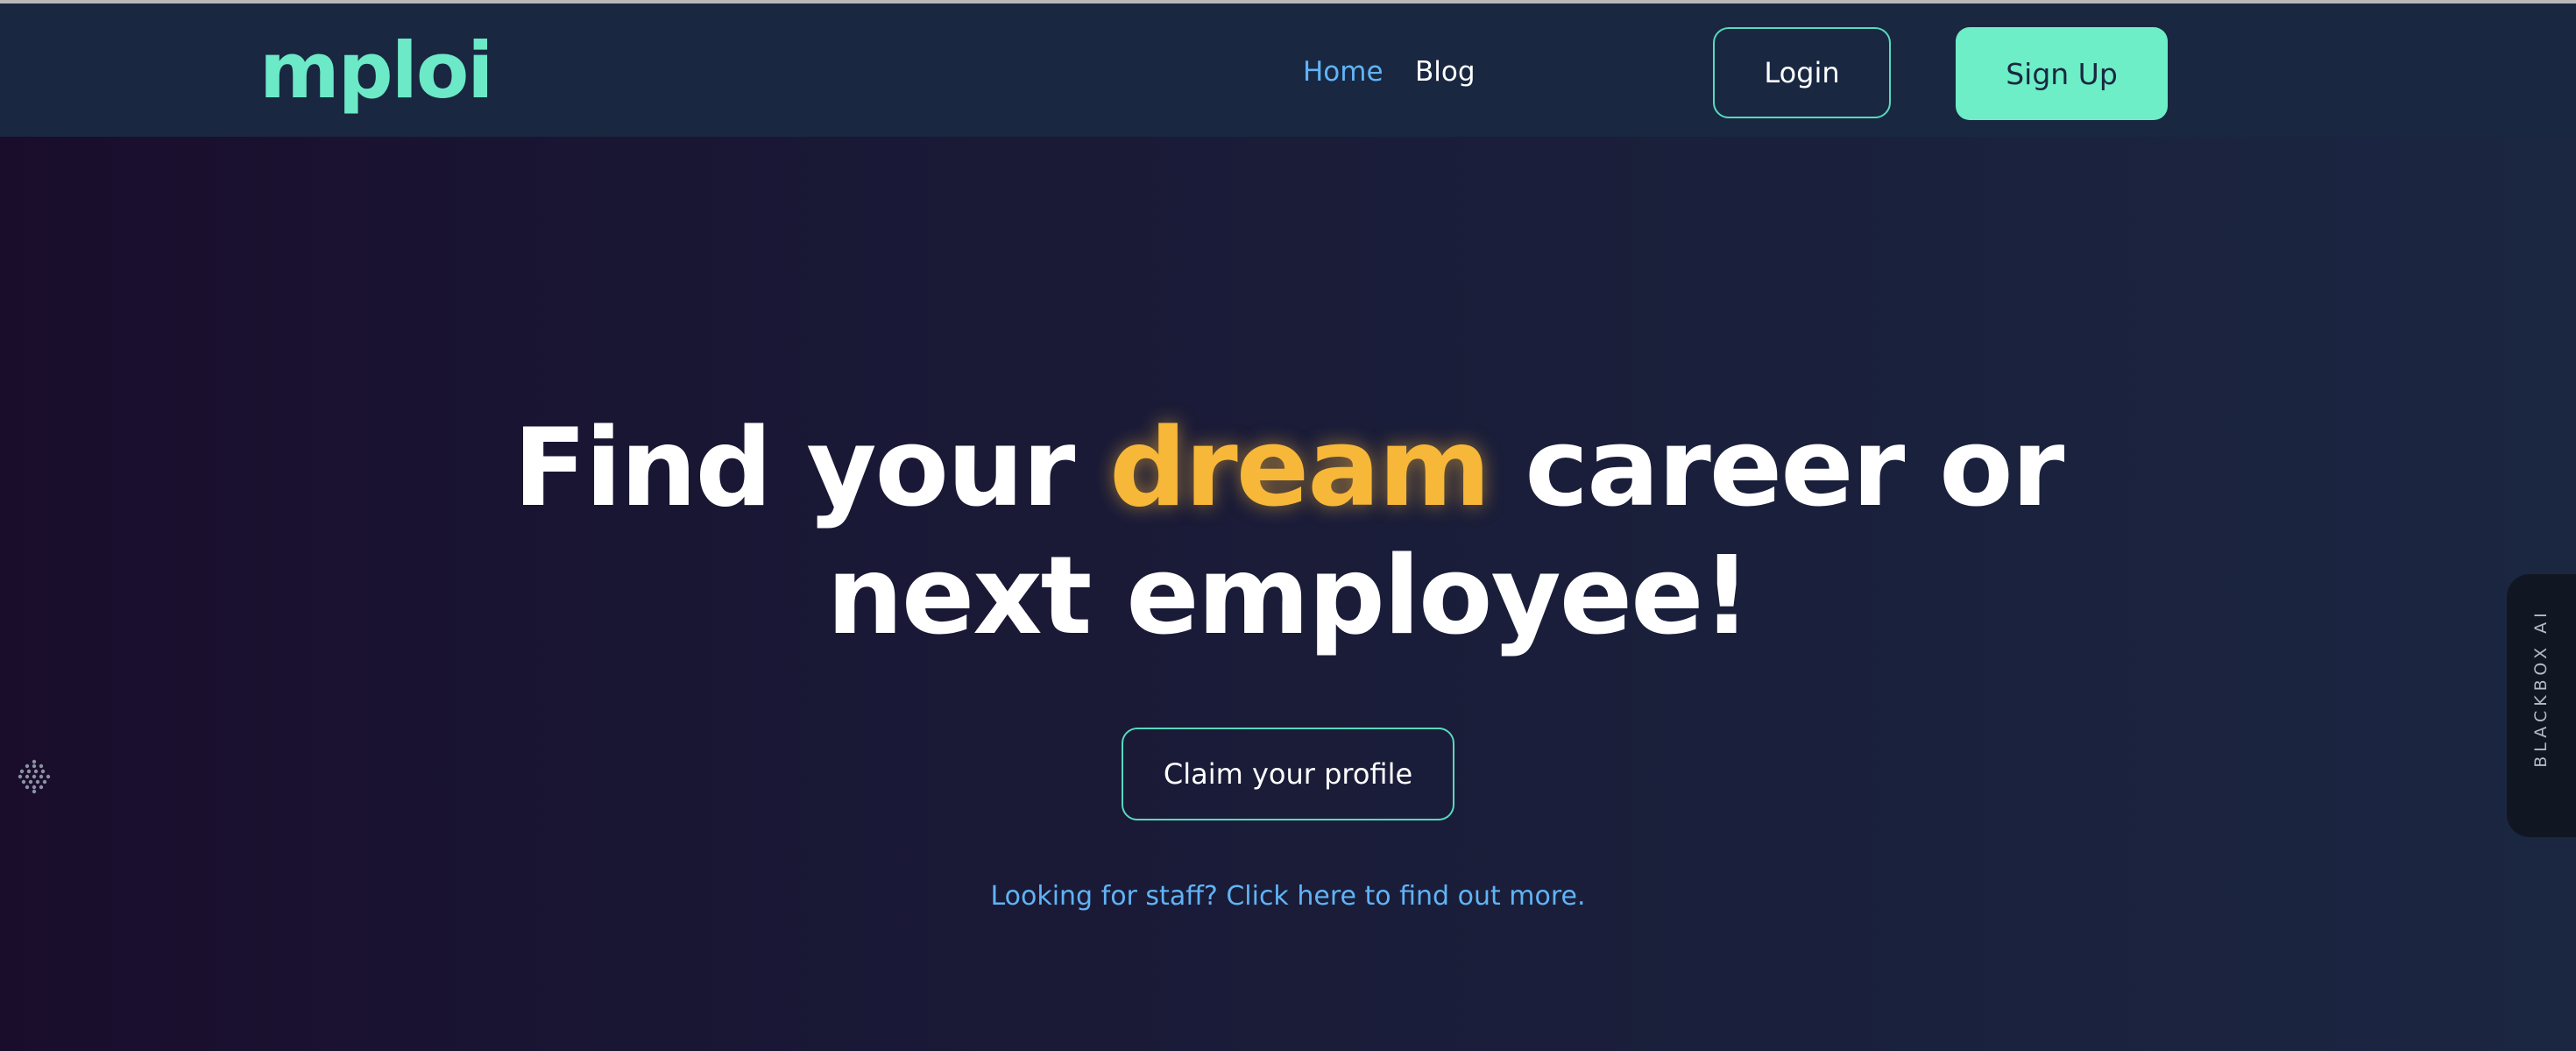 This screenshot has width=2576, height=1051. Describe the element at coordinates (811, 468) in the screenshot. I see `hero-title-part1: Find your` at that location.